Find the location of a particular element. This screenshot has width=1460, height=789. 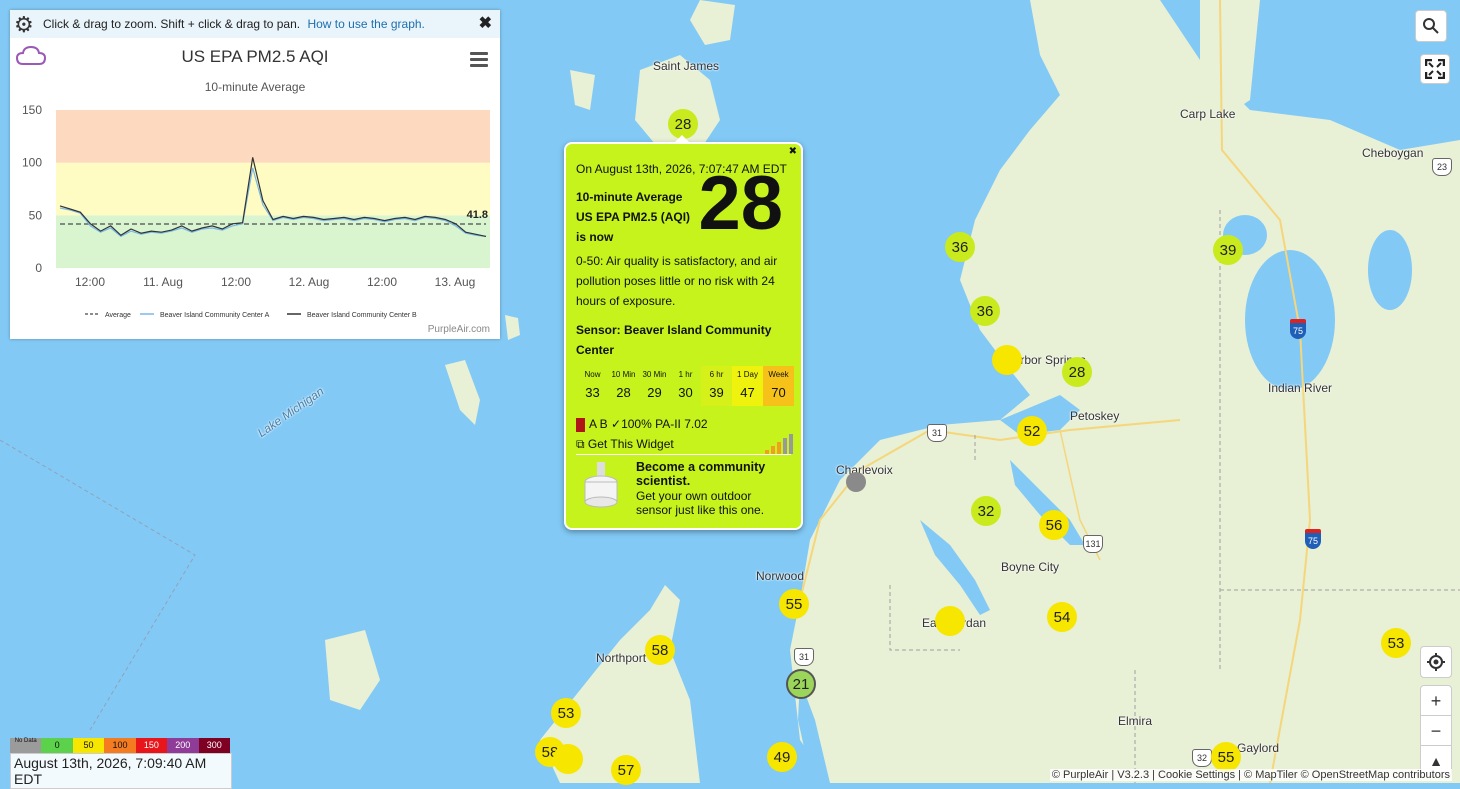

legend-item: 300 is located at coordinates (214, 745).